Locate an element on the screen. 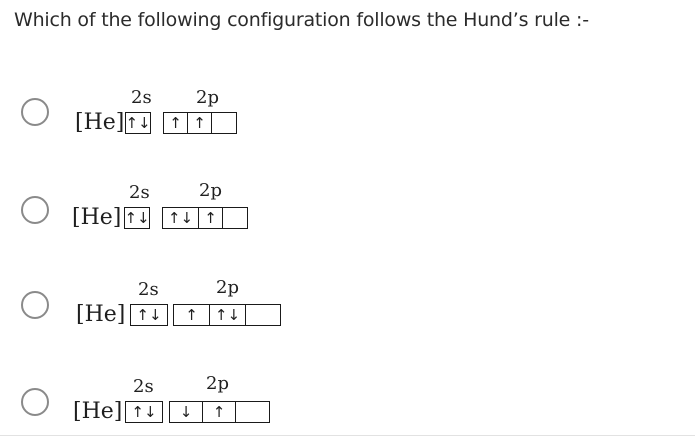 The height and width of the screenshot is (439, 695). orbital-cell: ↓ is located at coordinates (186, 412).